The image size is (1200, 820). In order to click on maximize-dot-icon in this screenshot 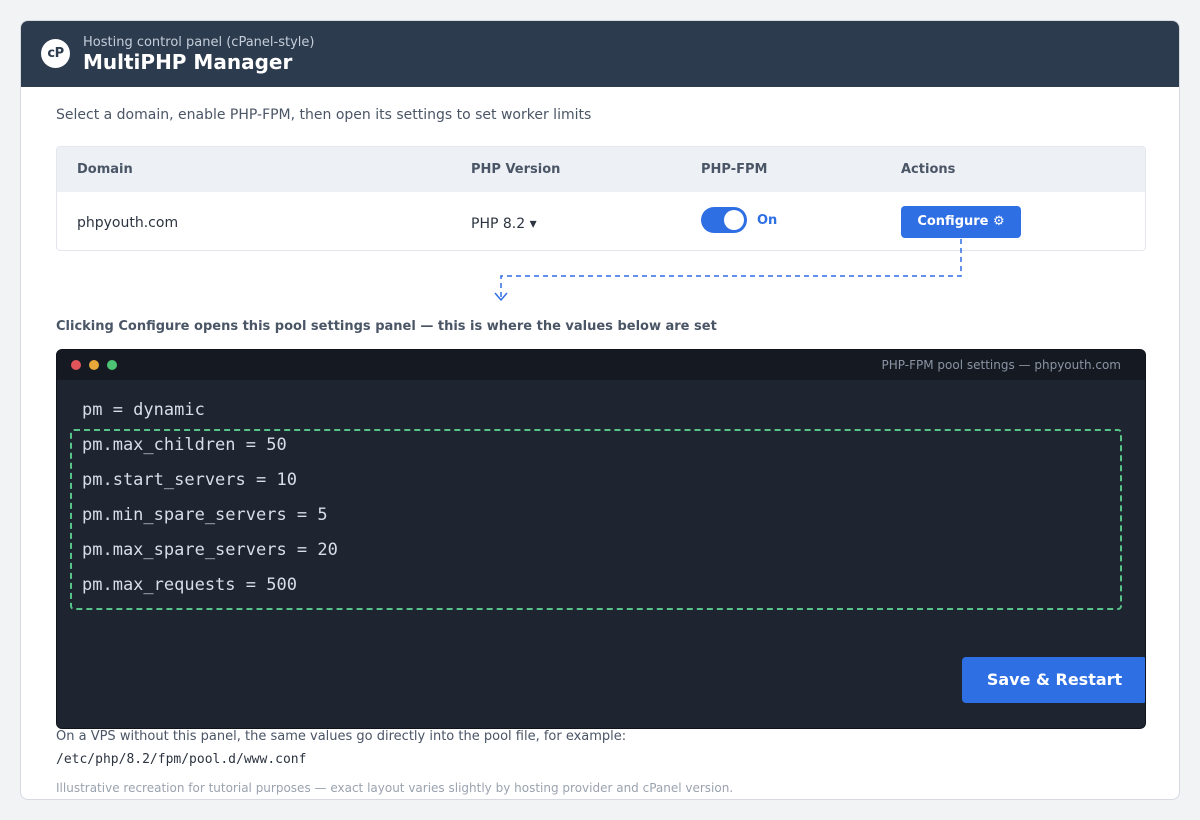, I will do `click(112, 365)`.